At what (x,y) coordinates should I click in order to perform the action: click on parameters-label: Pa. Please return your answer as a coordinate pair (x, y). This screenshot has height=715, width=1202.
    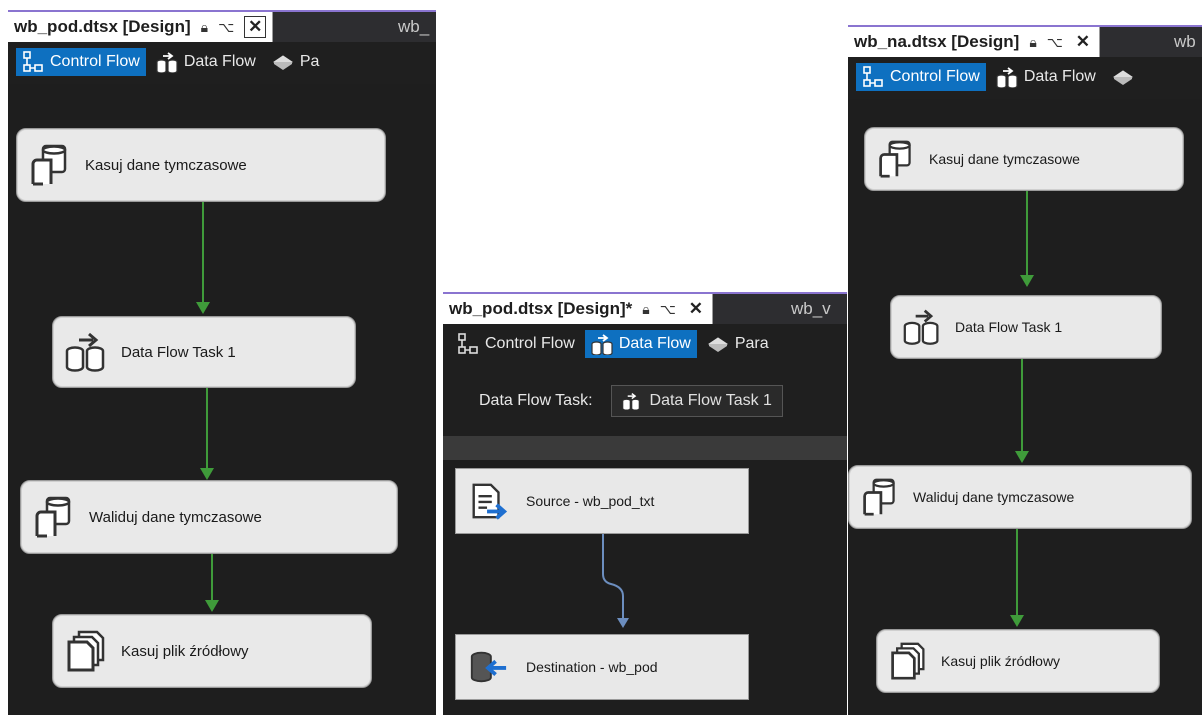
    Looking at the image, I should click on (309, 61).